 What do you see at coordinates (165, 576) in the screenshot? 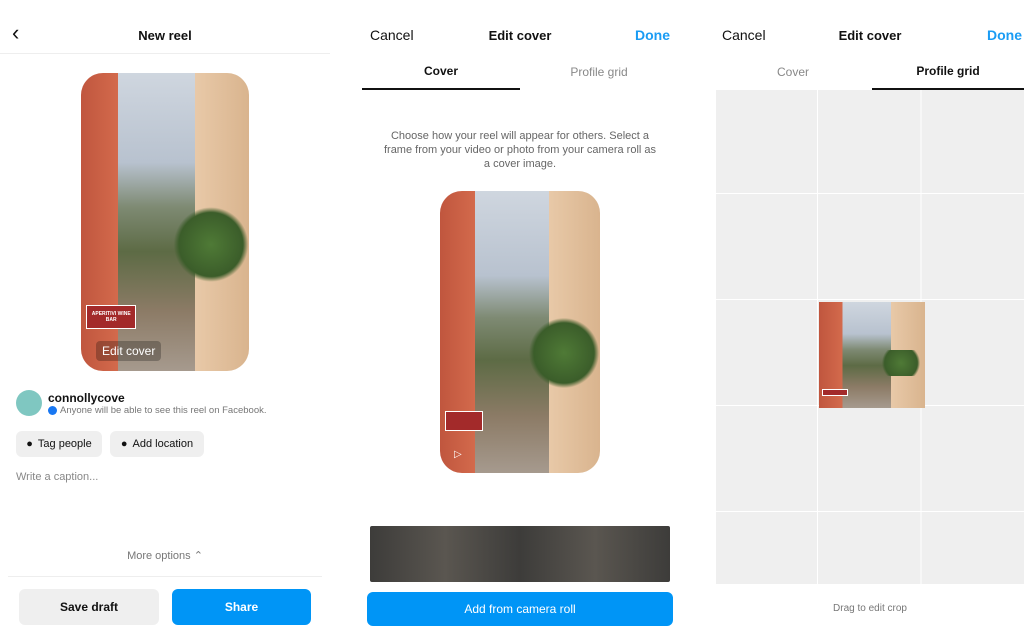
I see `divider` at bounding box center [165, 576].